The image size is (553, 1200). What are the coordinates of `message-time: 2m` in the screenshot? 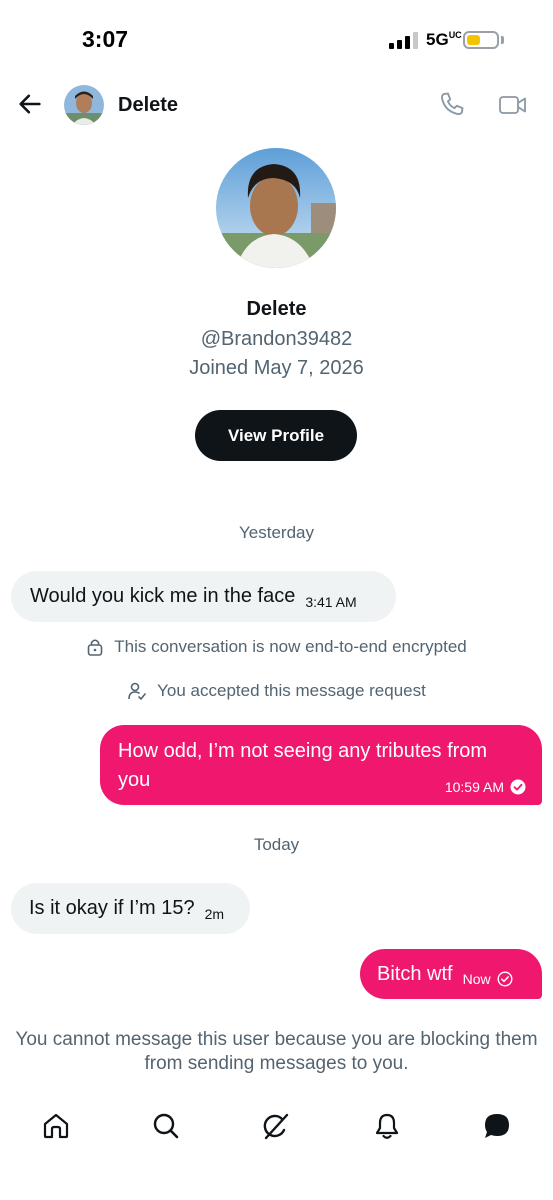 It's located at (214, 913).